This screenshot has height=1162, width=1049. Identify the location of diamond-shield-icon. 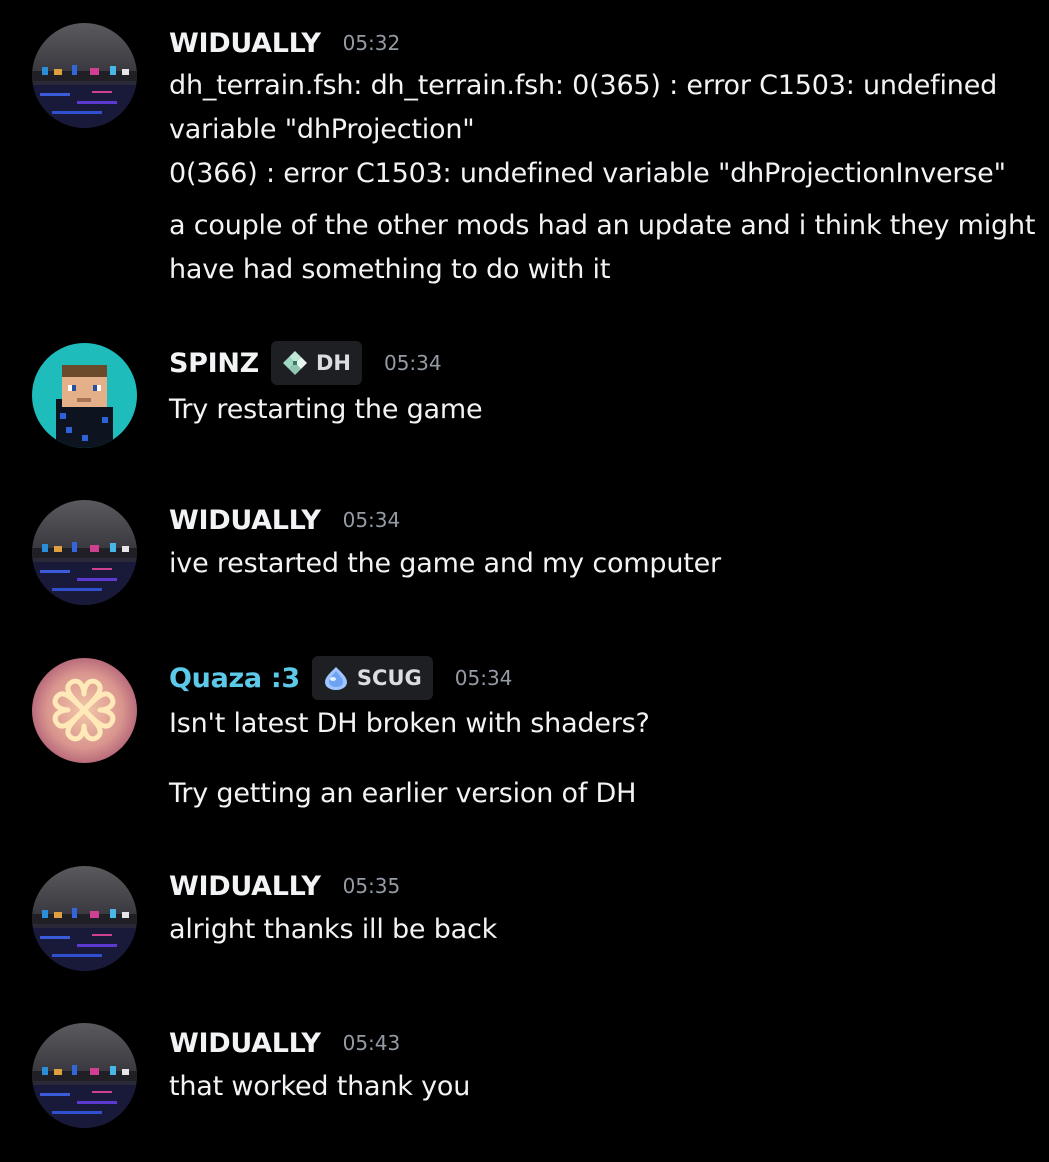
(294, 363).